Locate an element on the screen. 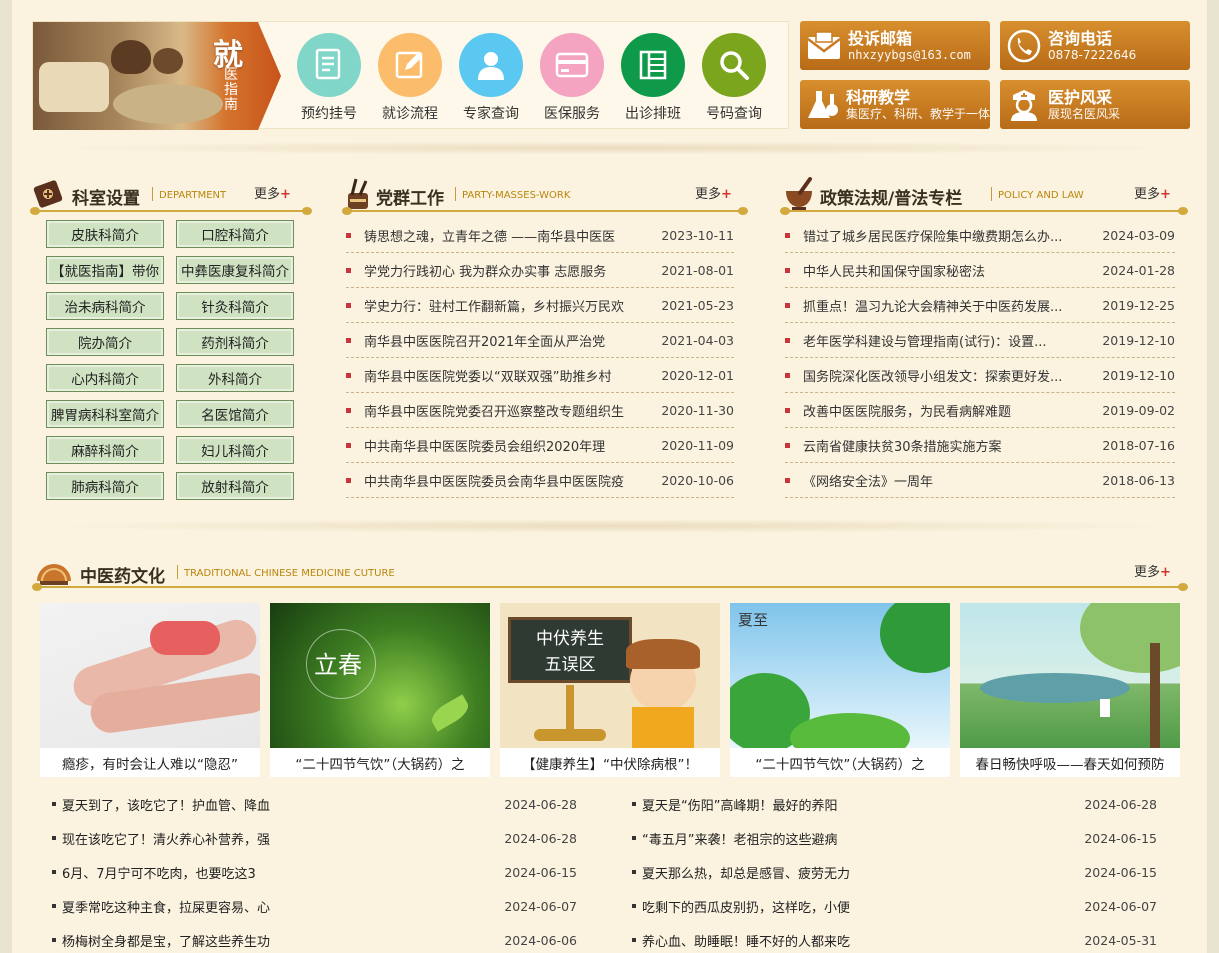  guide-schedule-button: 出诊排班 is located at coordinates (653, 78).